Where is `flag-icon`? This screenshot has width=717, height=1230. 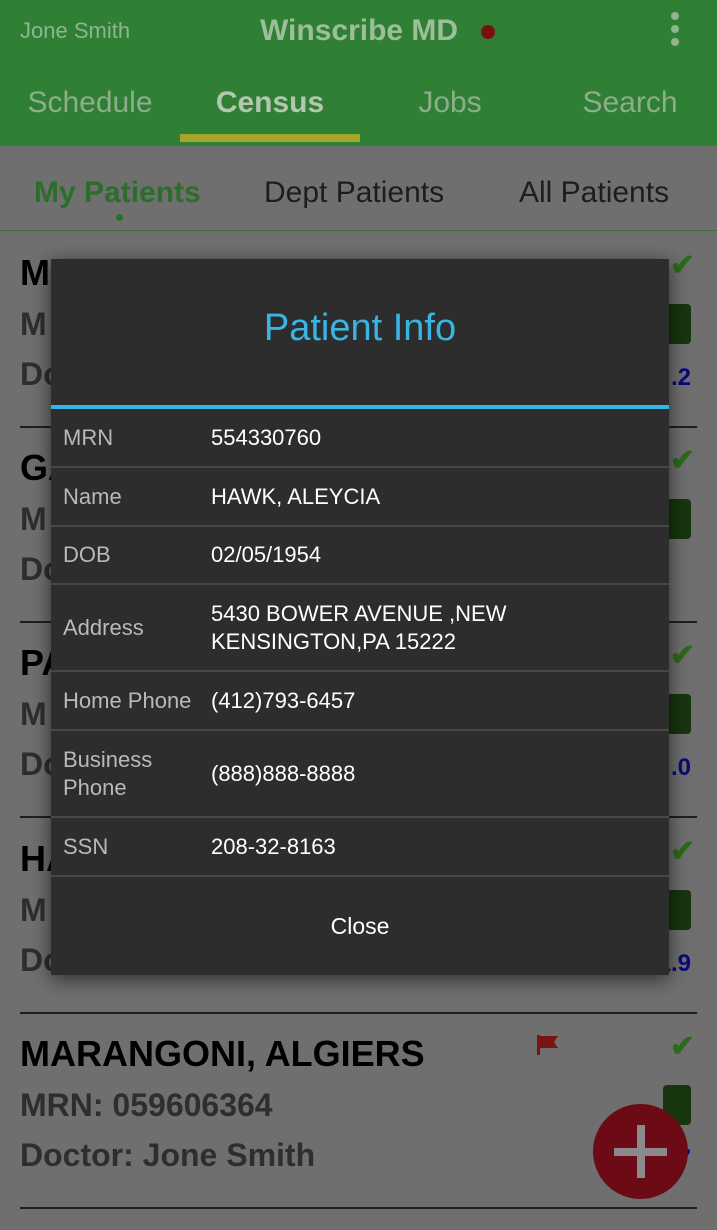
flag-icon is located at coordinates (547, 1045).